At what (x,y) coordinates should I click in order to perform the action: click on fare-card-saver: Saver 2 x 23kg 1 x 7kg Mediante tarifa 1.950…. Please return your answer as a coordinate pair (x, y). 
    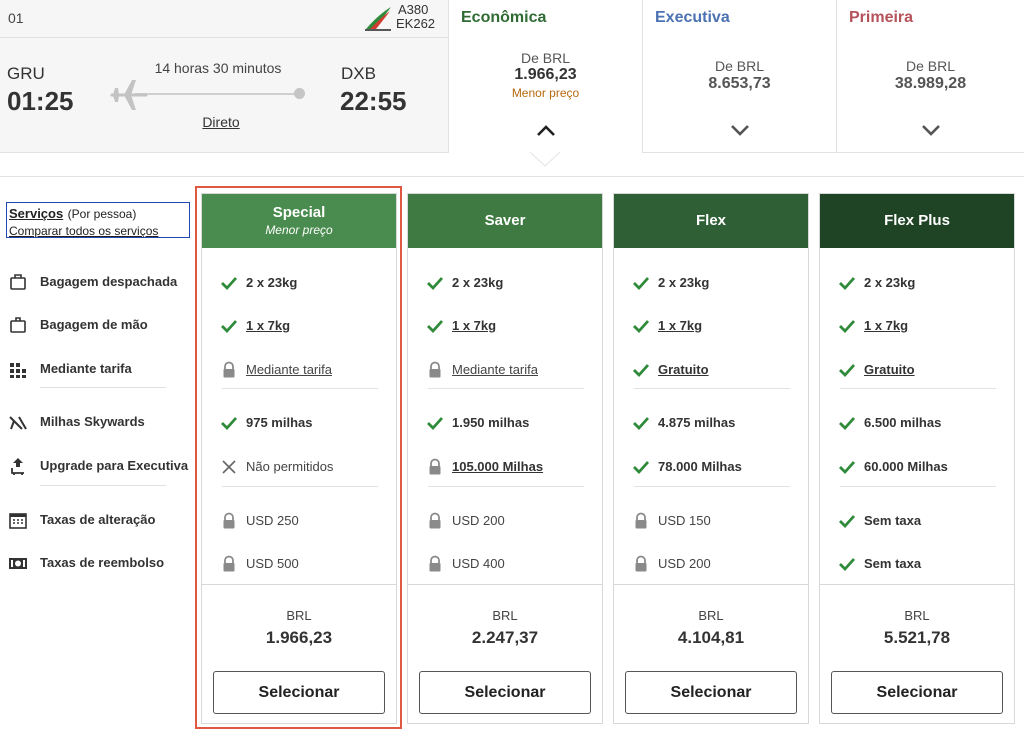
    Looking at the image, I should click on (505, 458).